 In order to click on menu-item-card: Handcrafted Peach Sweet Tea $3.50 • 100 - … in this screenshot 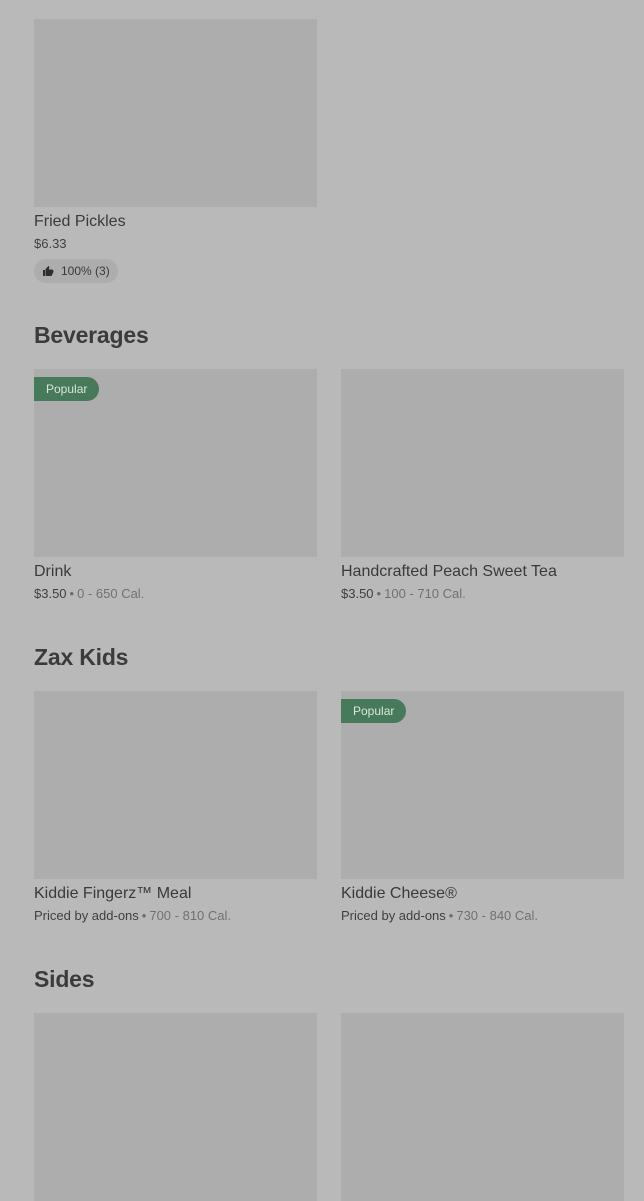, I will do `click(482, 485)`.